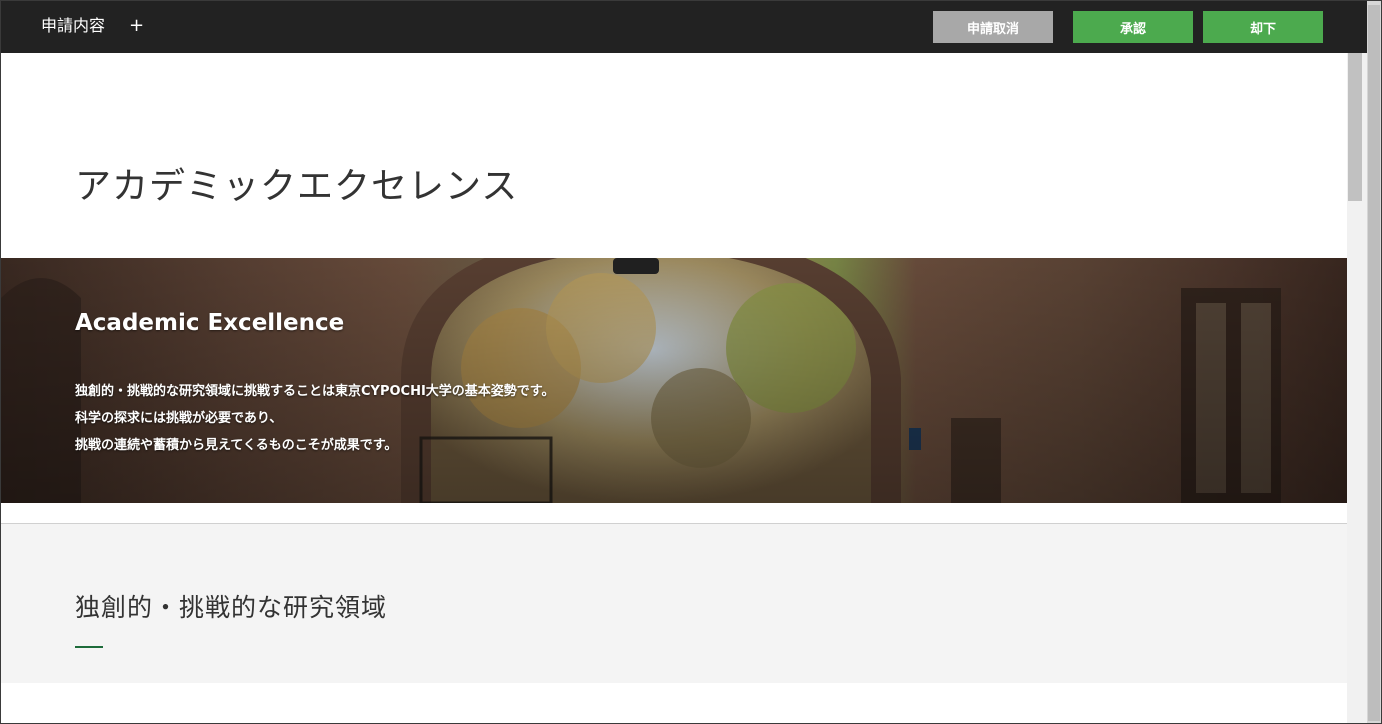  What do you see at coordinates (1263, 27) in the screenshot?
I see `reject-button: 却下` at bounding box center [1263, 27].